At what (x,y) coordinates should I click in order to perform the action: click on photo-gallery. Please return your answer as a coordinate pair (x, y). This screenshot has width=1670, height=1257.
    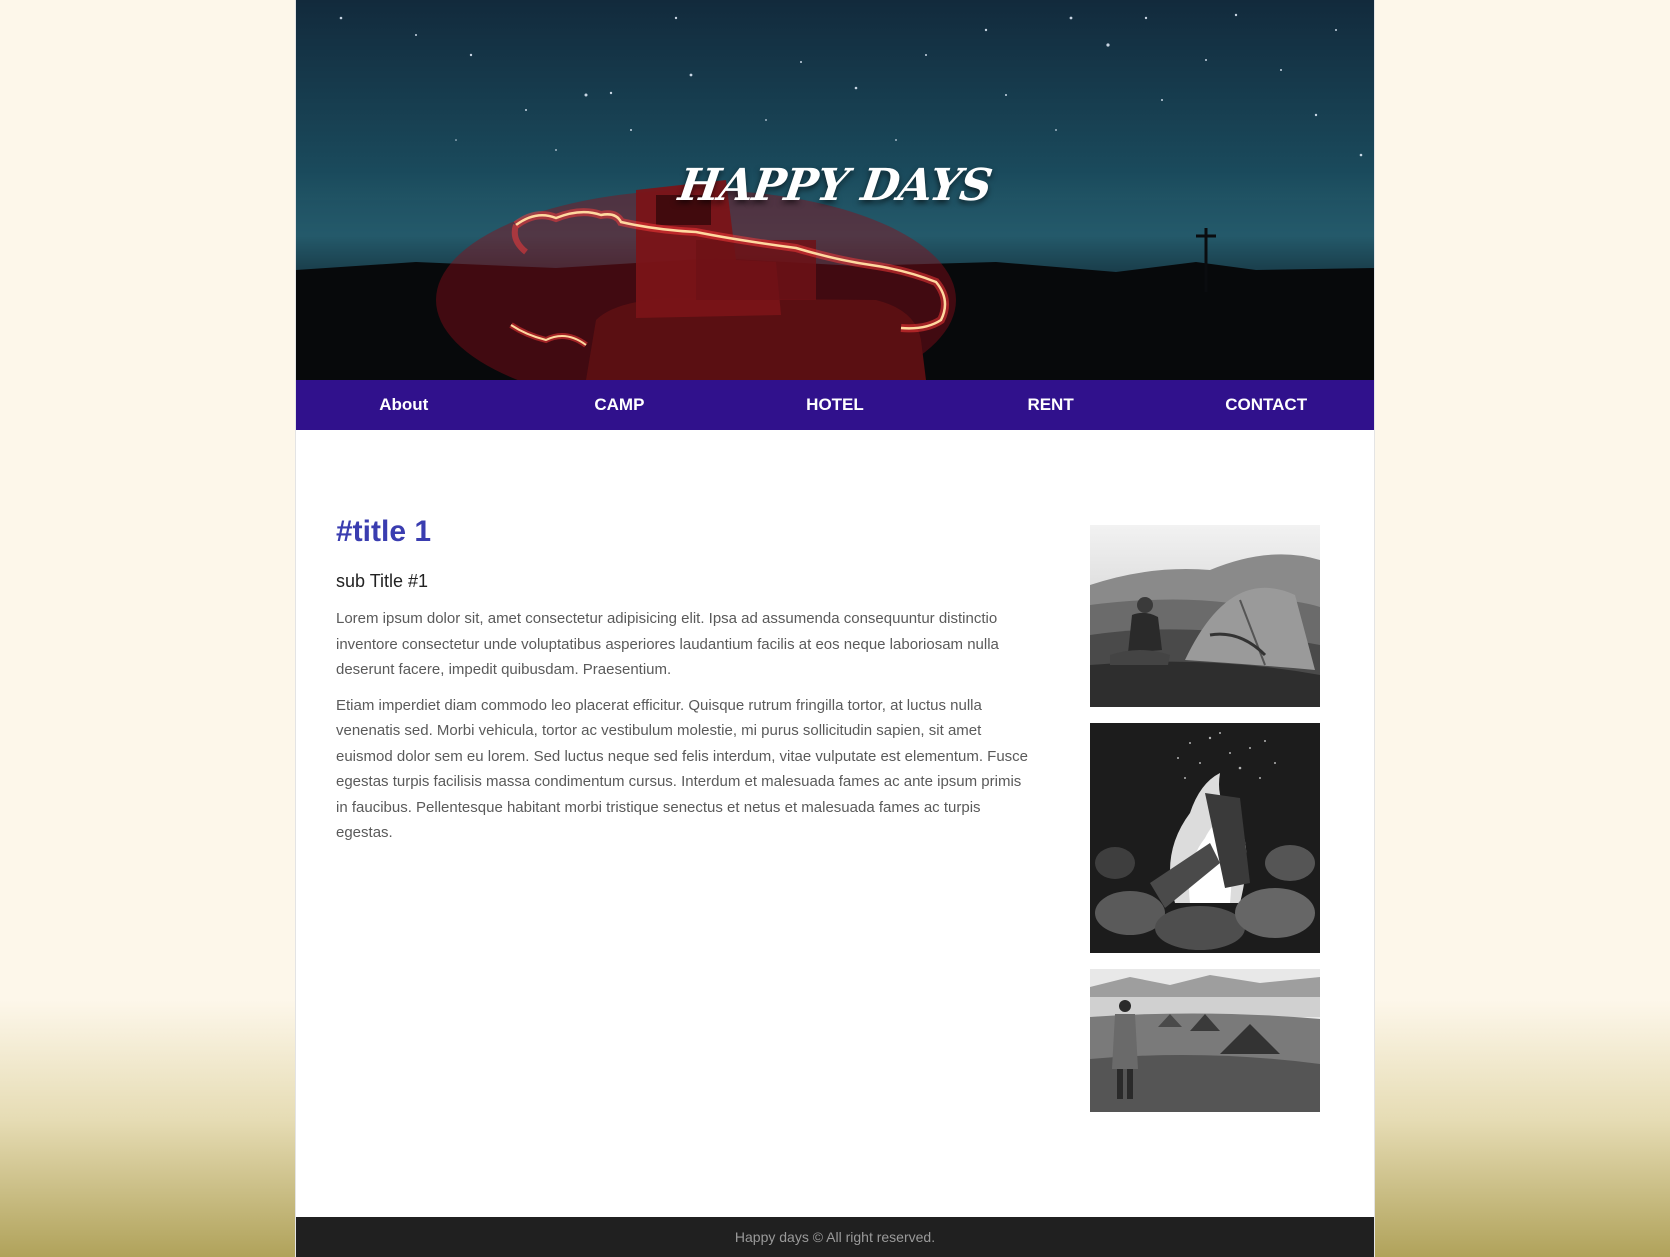
    Looking at the image, I should click on (1205, 826).